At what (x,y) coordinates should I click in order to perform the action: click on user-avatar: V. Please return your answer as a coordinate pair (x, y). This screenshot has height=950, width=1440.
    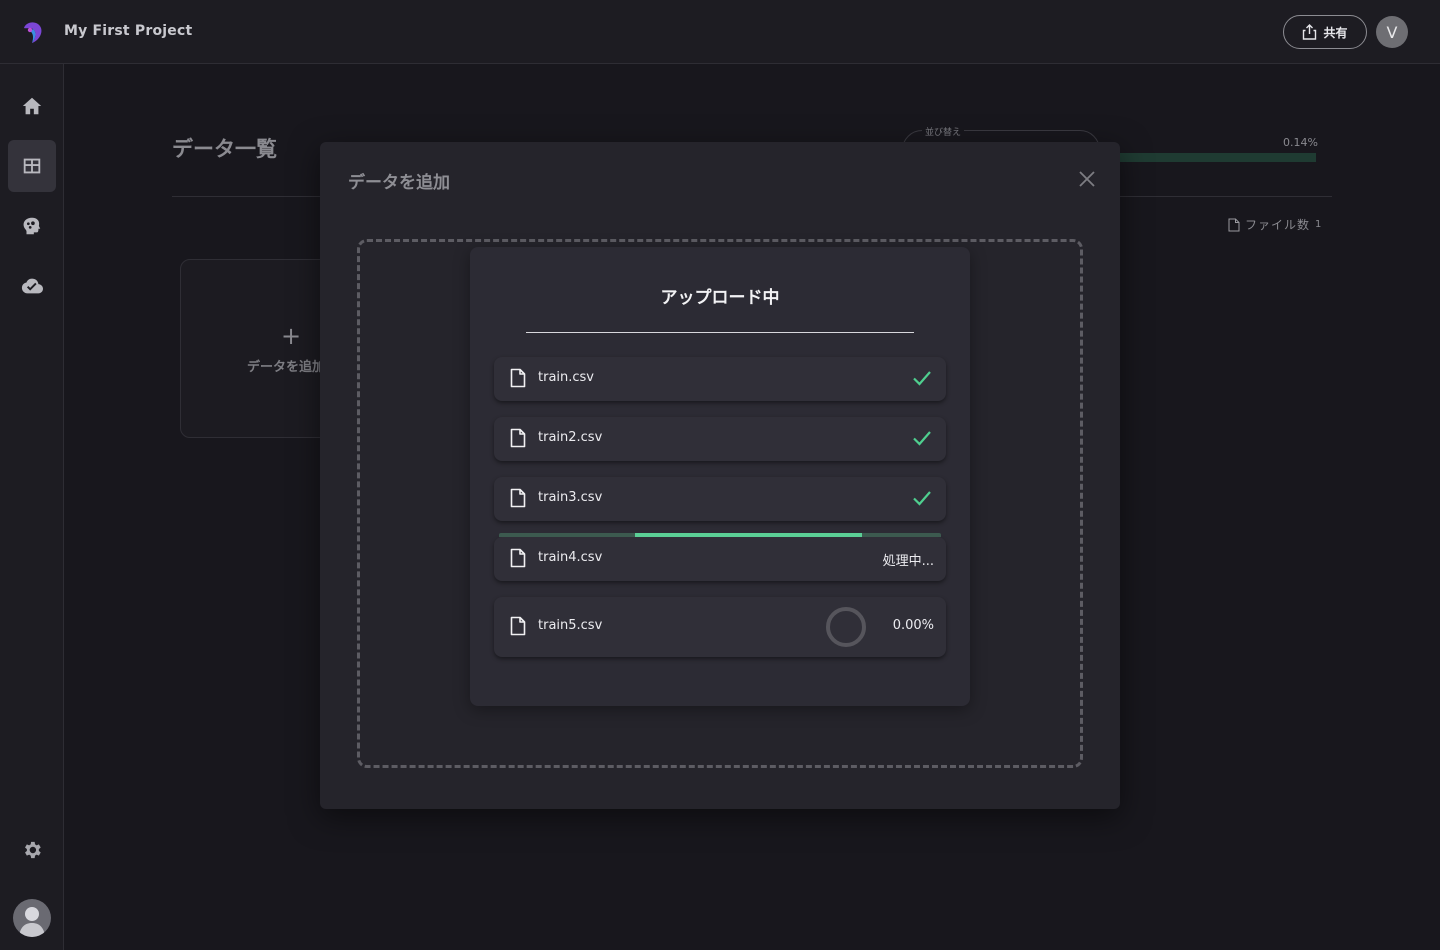
    Looking at the image, I should click on (1392, 32).